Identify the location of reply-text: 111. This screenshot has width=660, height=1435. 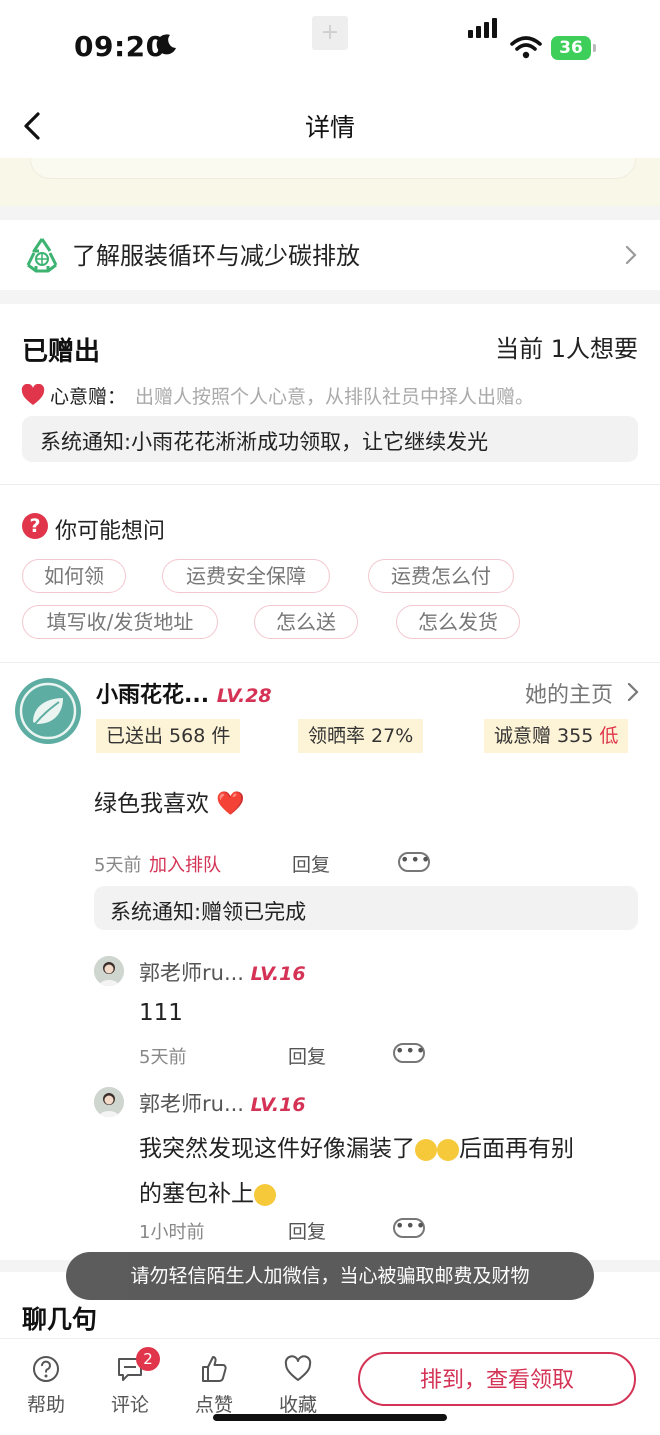
(161, 1013).